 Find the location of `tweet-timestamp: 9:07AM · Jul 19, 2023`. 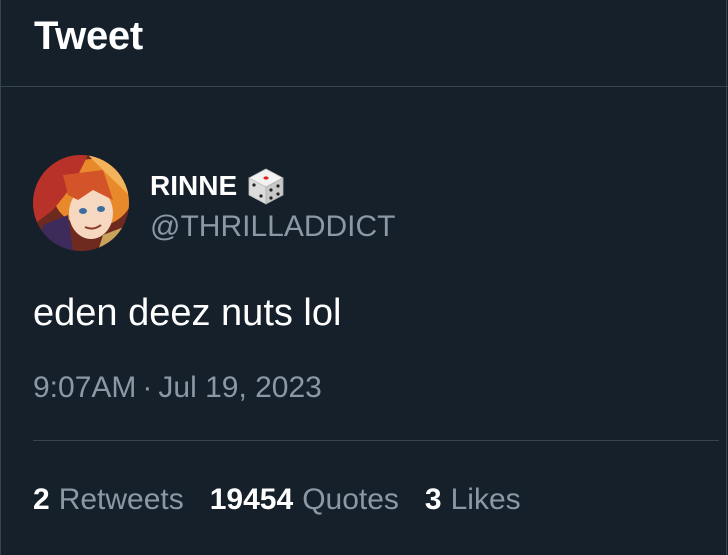

tweet-timestamp: 9:07AM · Jul 19, 2023 is located at coordinates (177, 388).